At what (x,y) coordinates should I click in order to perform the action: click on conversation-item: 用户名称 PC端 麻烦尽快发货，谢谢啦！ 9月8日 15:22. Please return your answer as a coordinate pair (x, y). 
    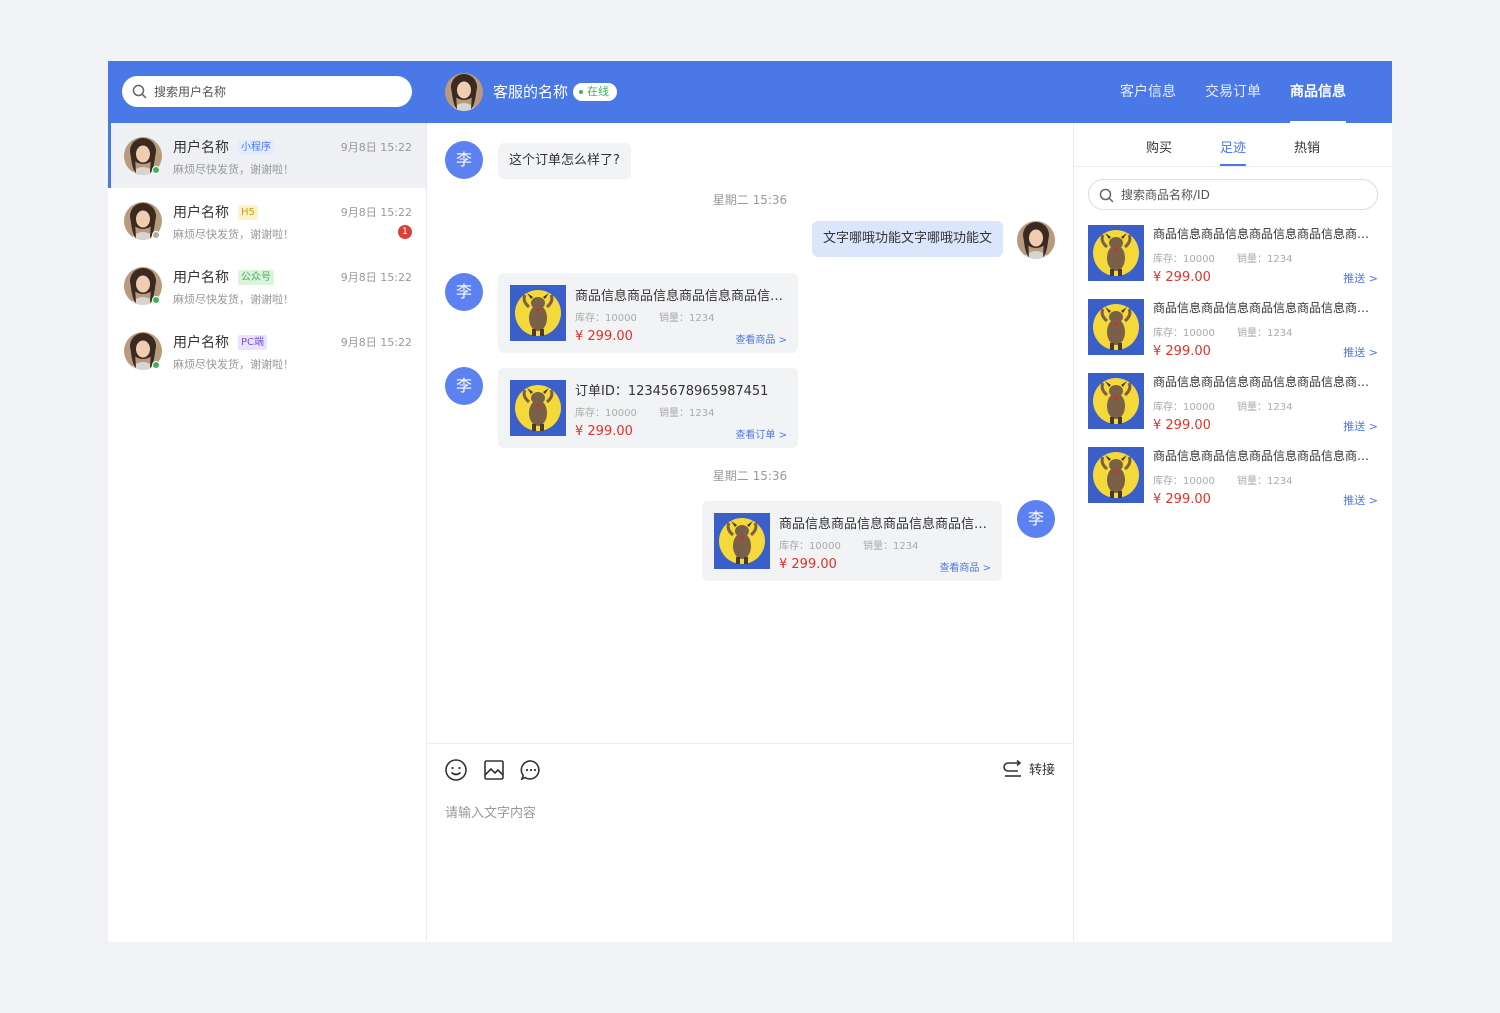
    Looking at the image, I should click on (267, 350).